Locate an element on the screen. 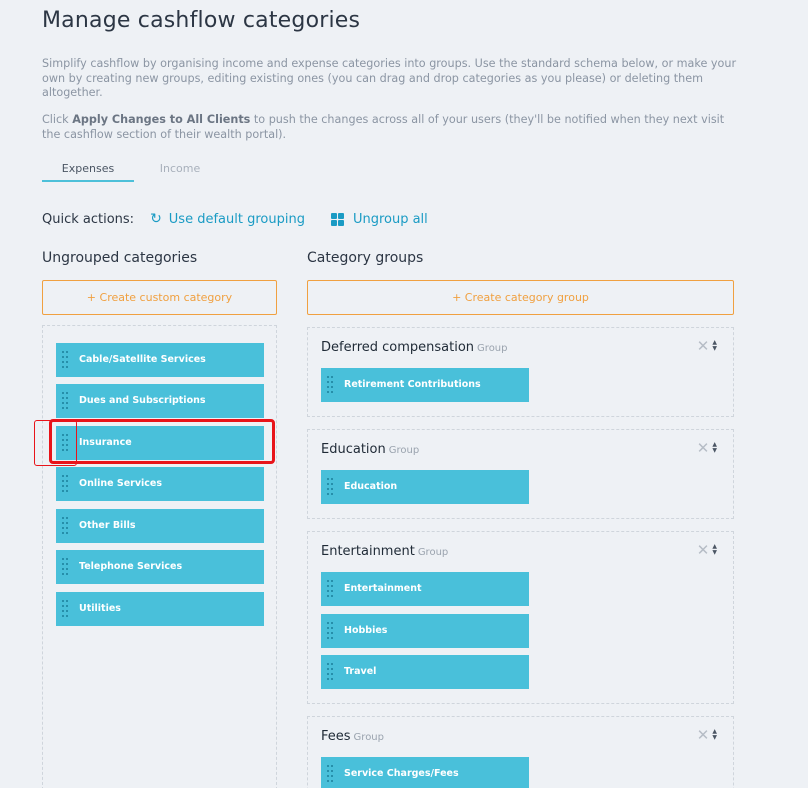 Image resolution: width=808 pixels, height=788 pixels. category-chip: Hobbies is located at coordinates (425, 630).